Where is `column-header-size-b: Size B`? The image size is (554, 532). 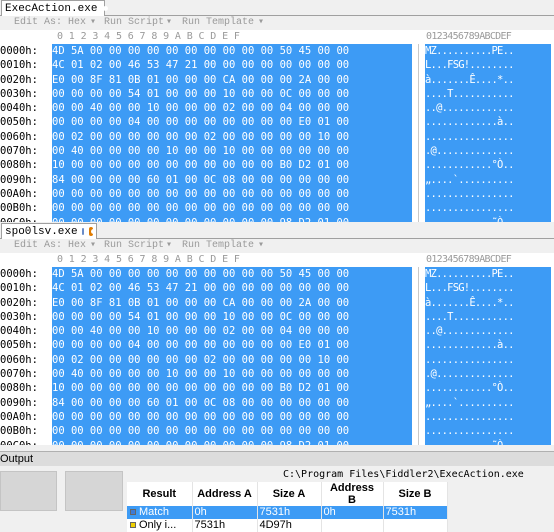
column-header-size-b: Size B is located at coordinates (415, 494).